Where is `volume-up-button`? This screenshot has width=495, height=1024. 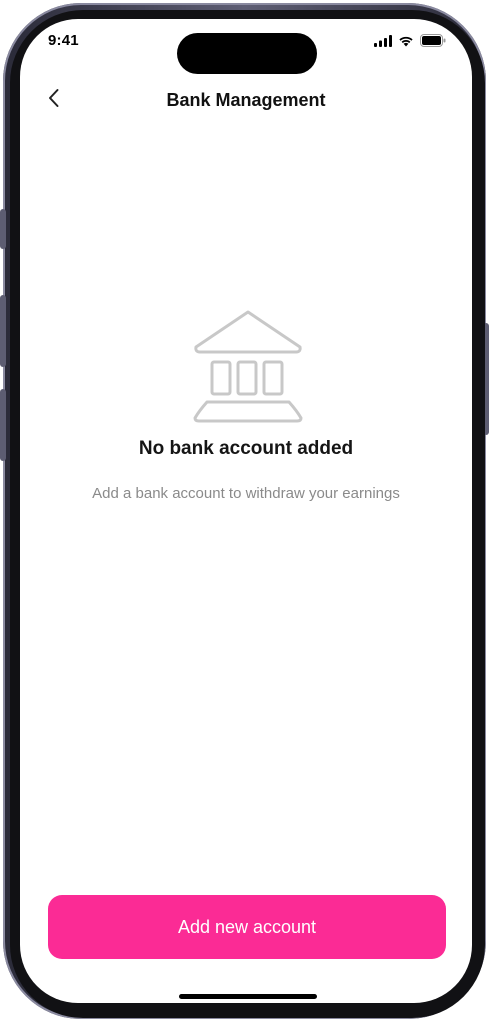 volume-up-button is located at coordinates (3, 331).